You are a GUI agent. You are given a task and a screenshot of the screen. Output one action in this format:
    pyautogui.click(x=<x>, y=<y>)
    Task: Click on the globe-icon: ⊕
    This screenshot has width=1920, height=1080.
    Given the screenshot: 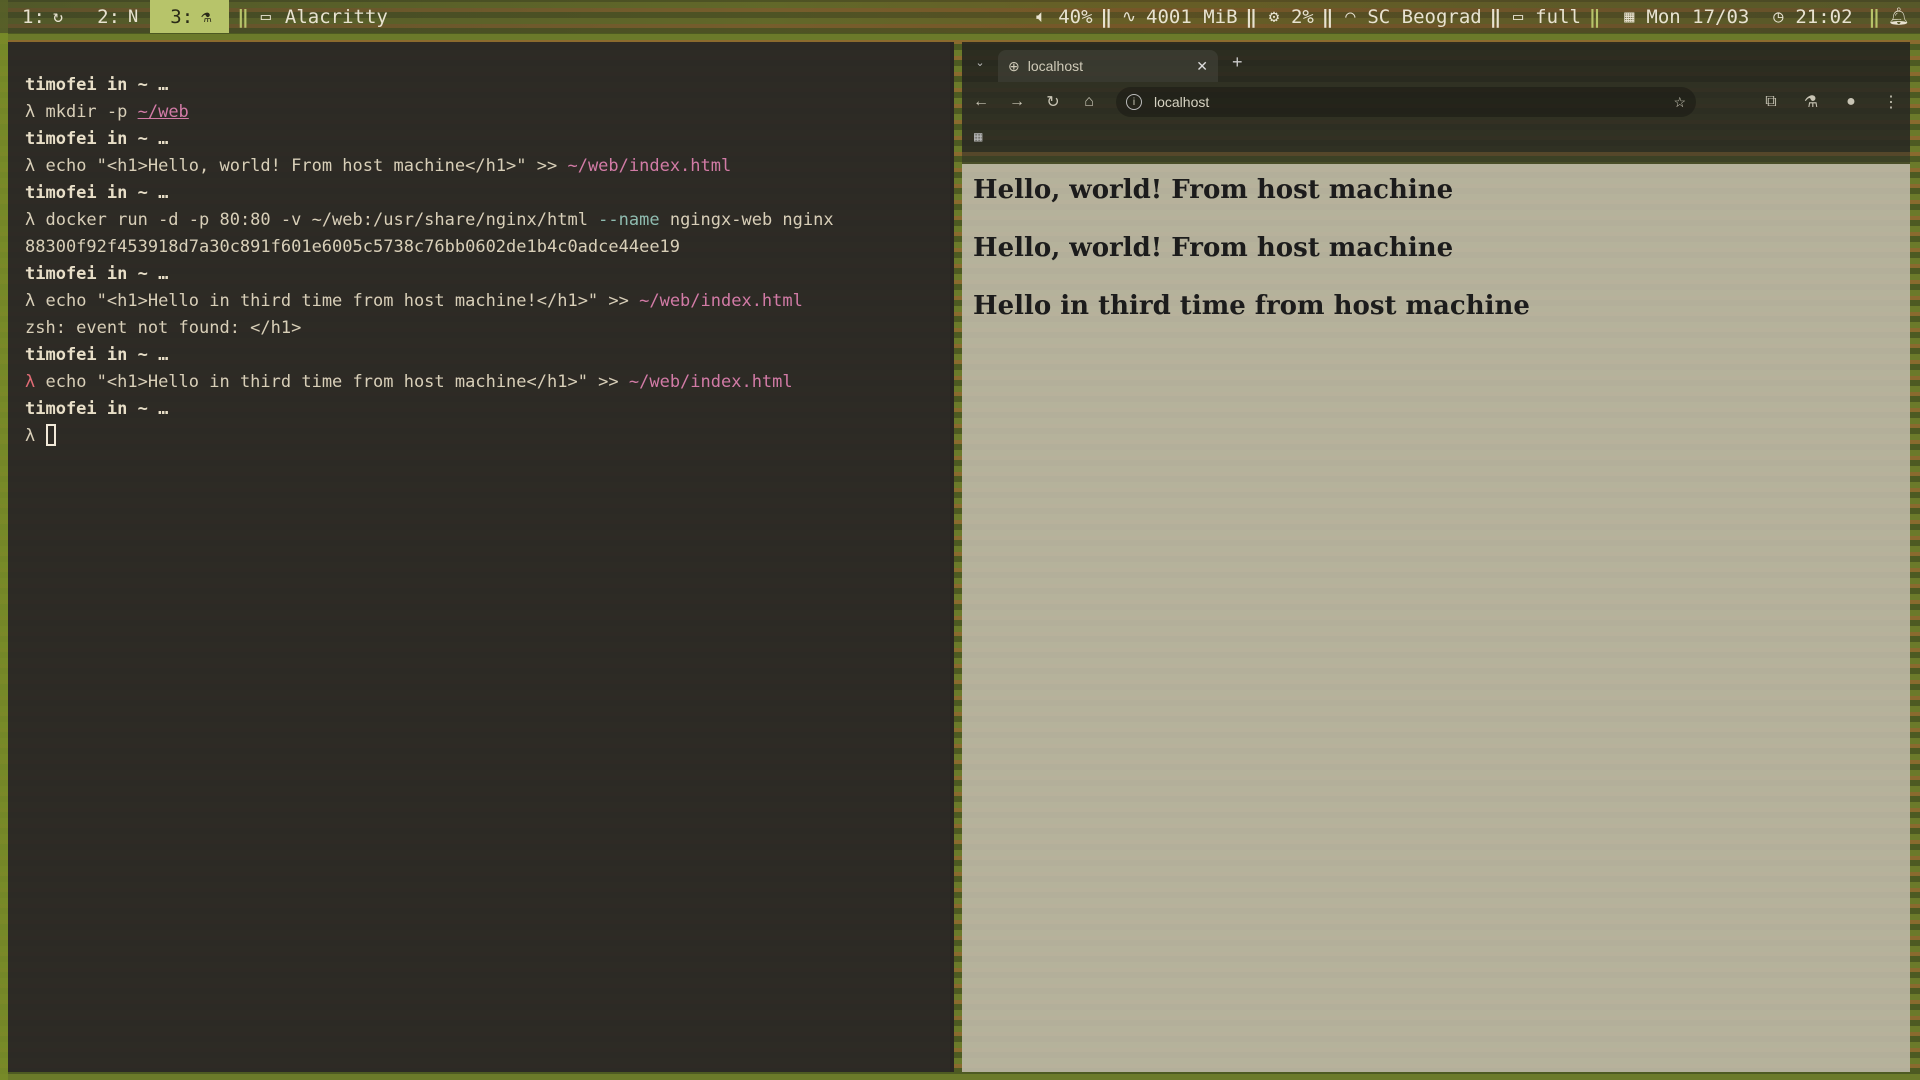 What is the action you would take?
    pyautogui.click(x=1014, y=65)
    